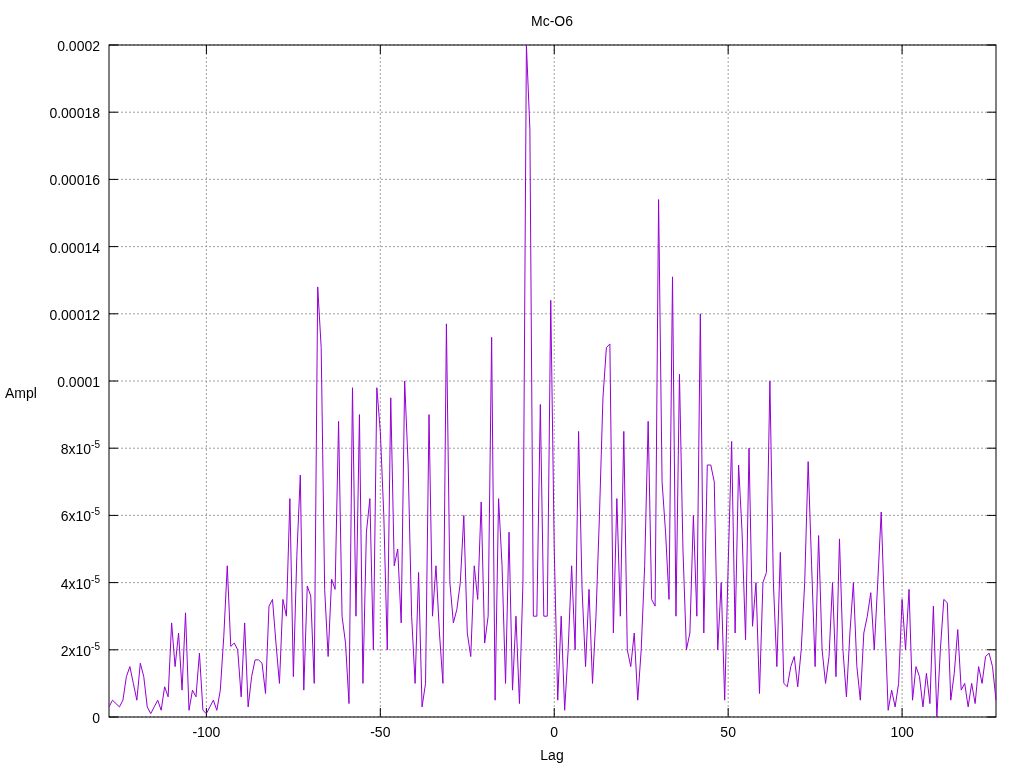  I want to click on tick-label: 0.00012, so click(74, 314).